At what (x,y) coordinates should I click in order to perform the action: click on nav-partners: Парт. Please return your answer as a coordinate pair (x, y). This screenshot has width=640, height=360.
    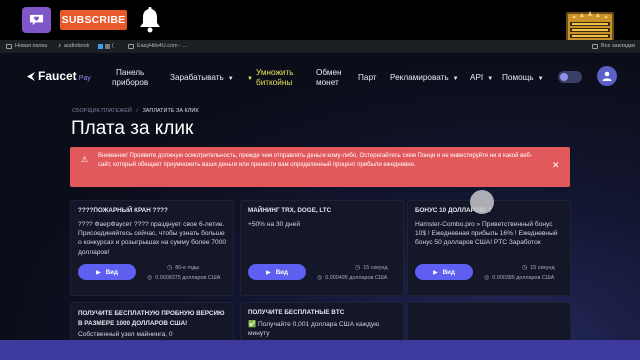
    Looking at the image, I should click on (367, 78).